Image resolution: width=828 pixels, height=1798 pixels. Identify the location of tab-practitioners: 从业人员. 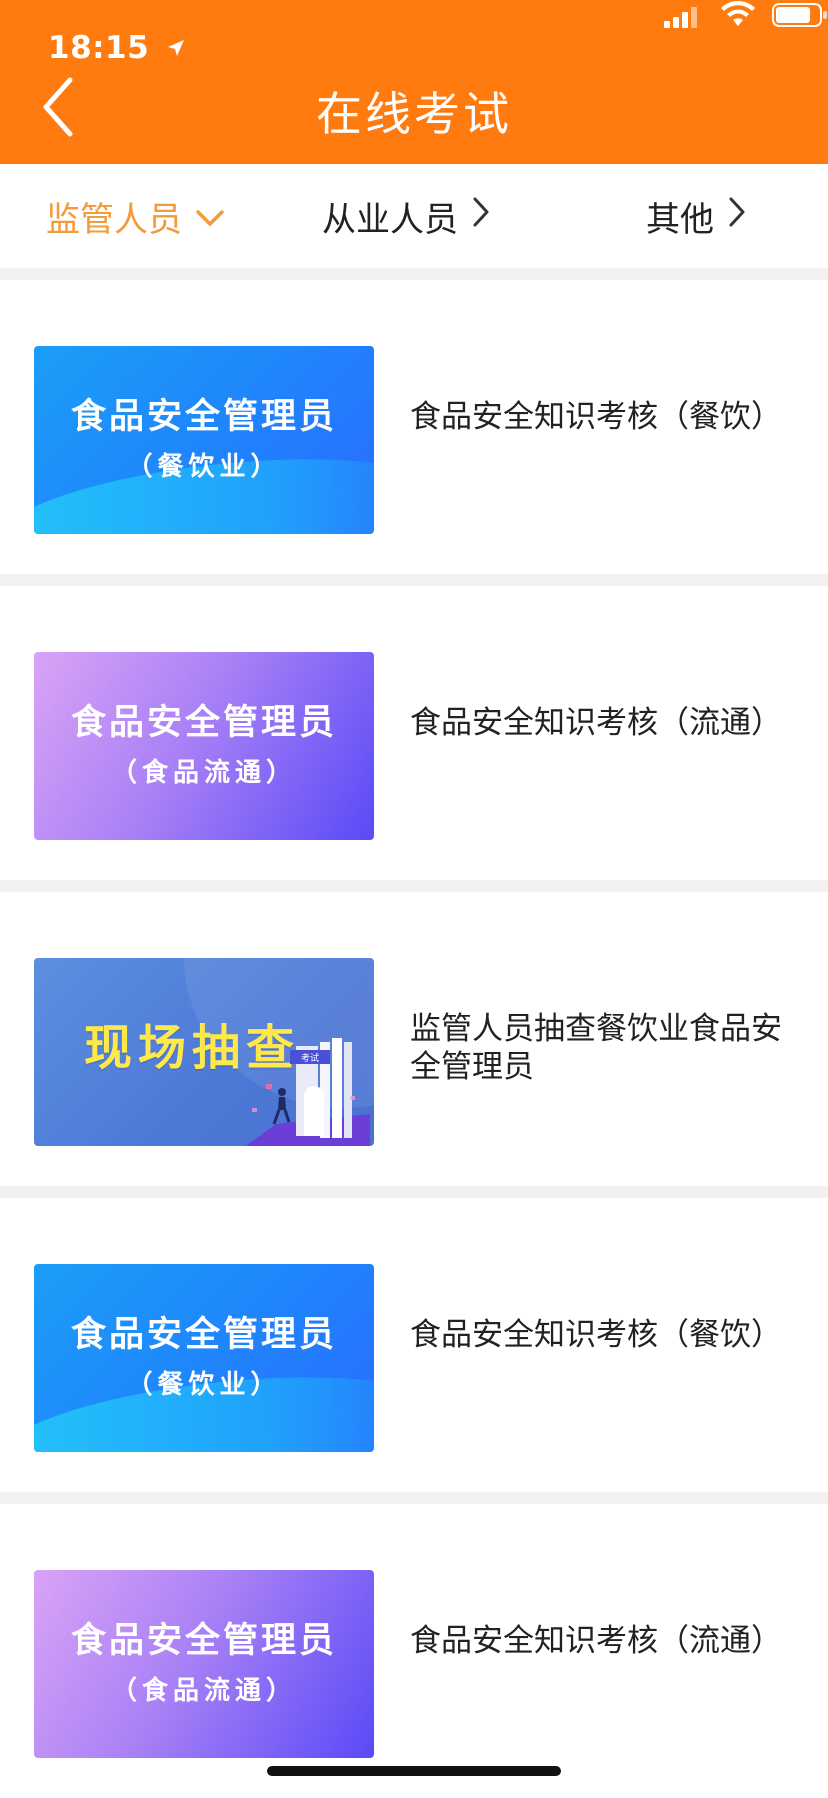
(406, 216).